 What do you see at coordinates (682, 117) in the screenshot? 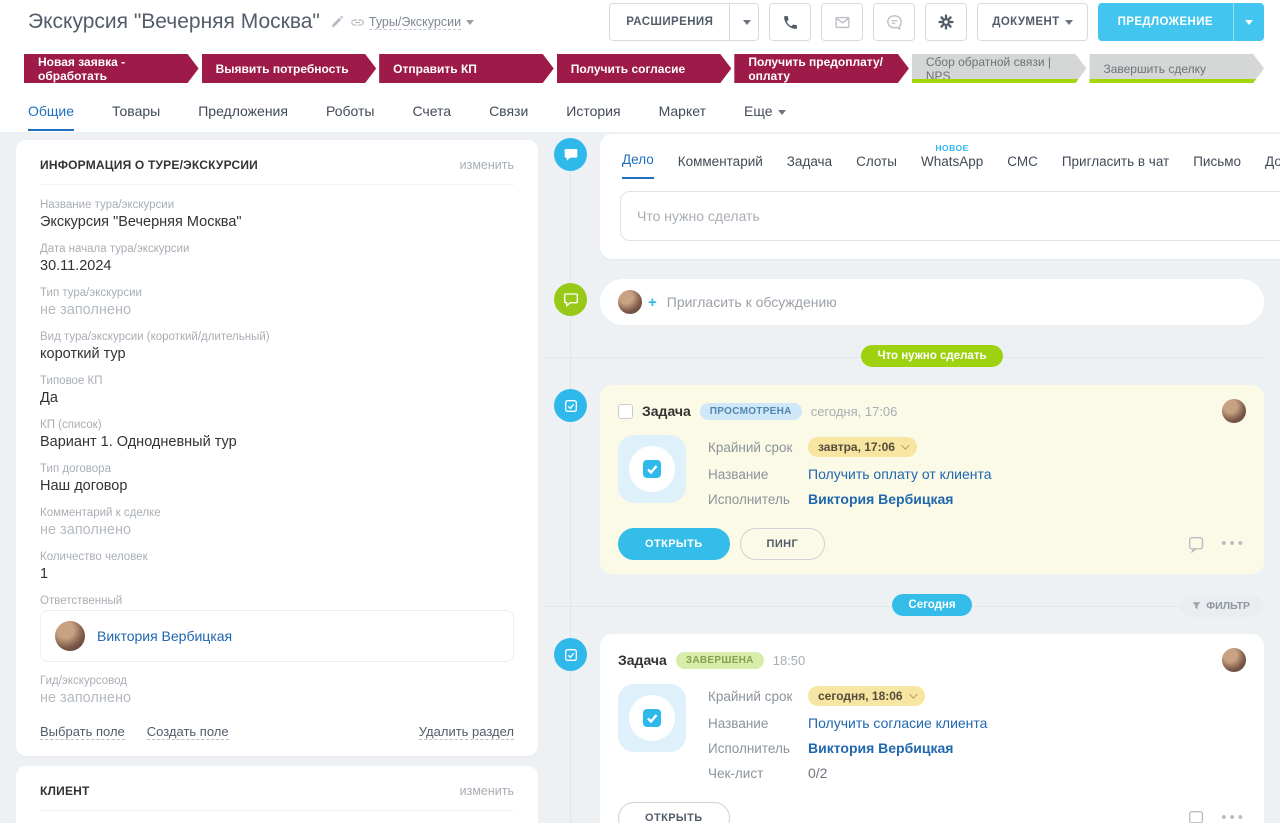
I see `tab-market: Маркет` at bounding box center [682, 117].